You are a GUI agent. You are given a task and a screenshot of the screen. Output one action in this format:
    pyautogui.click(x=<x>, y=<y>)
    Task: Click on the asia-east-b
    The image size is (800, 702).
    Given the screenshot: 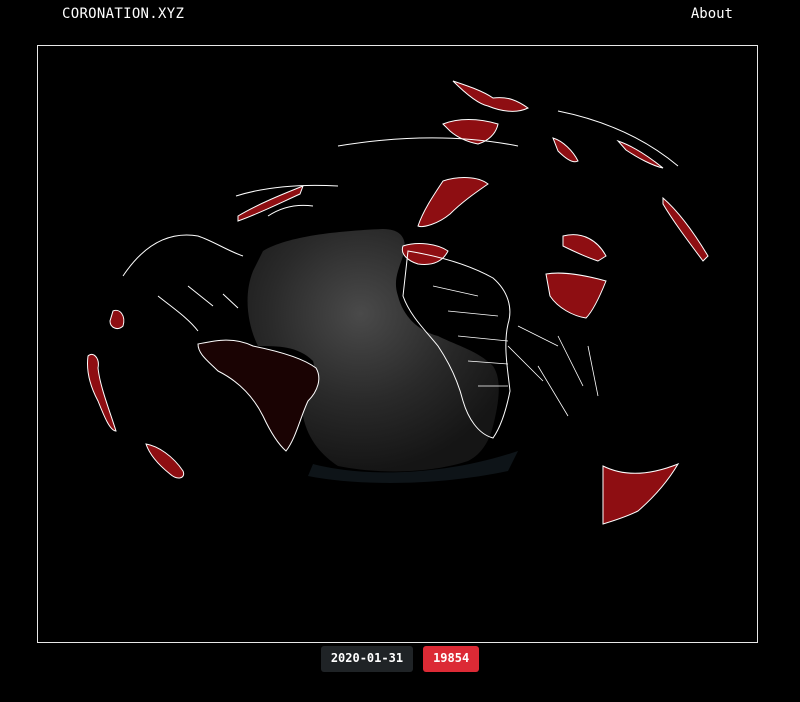 What is the action you would take?
    pyautogui.click(x=641, y=493)
    